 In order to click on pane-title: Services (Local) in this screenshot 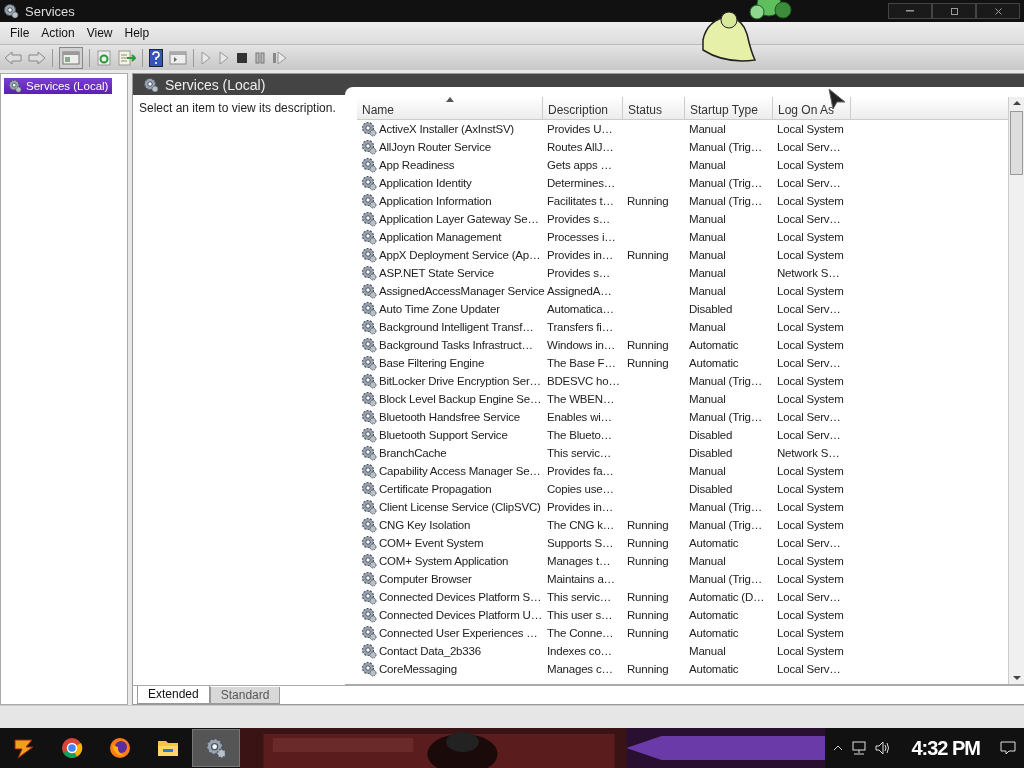, I will do `click(215, 84)`.